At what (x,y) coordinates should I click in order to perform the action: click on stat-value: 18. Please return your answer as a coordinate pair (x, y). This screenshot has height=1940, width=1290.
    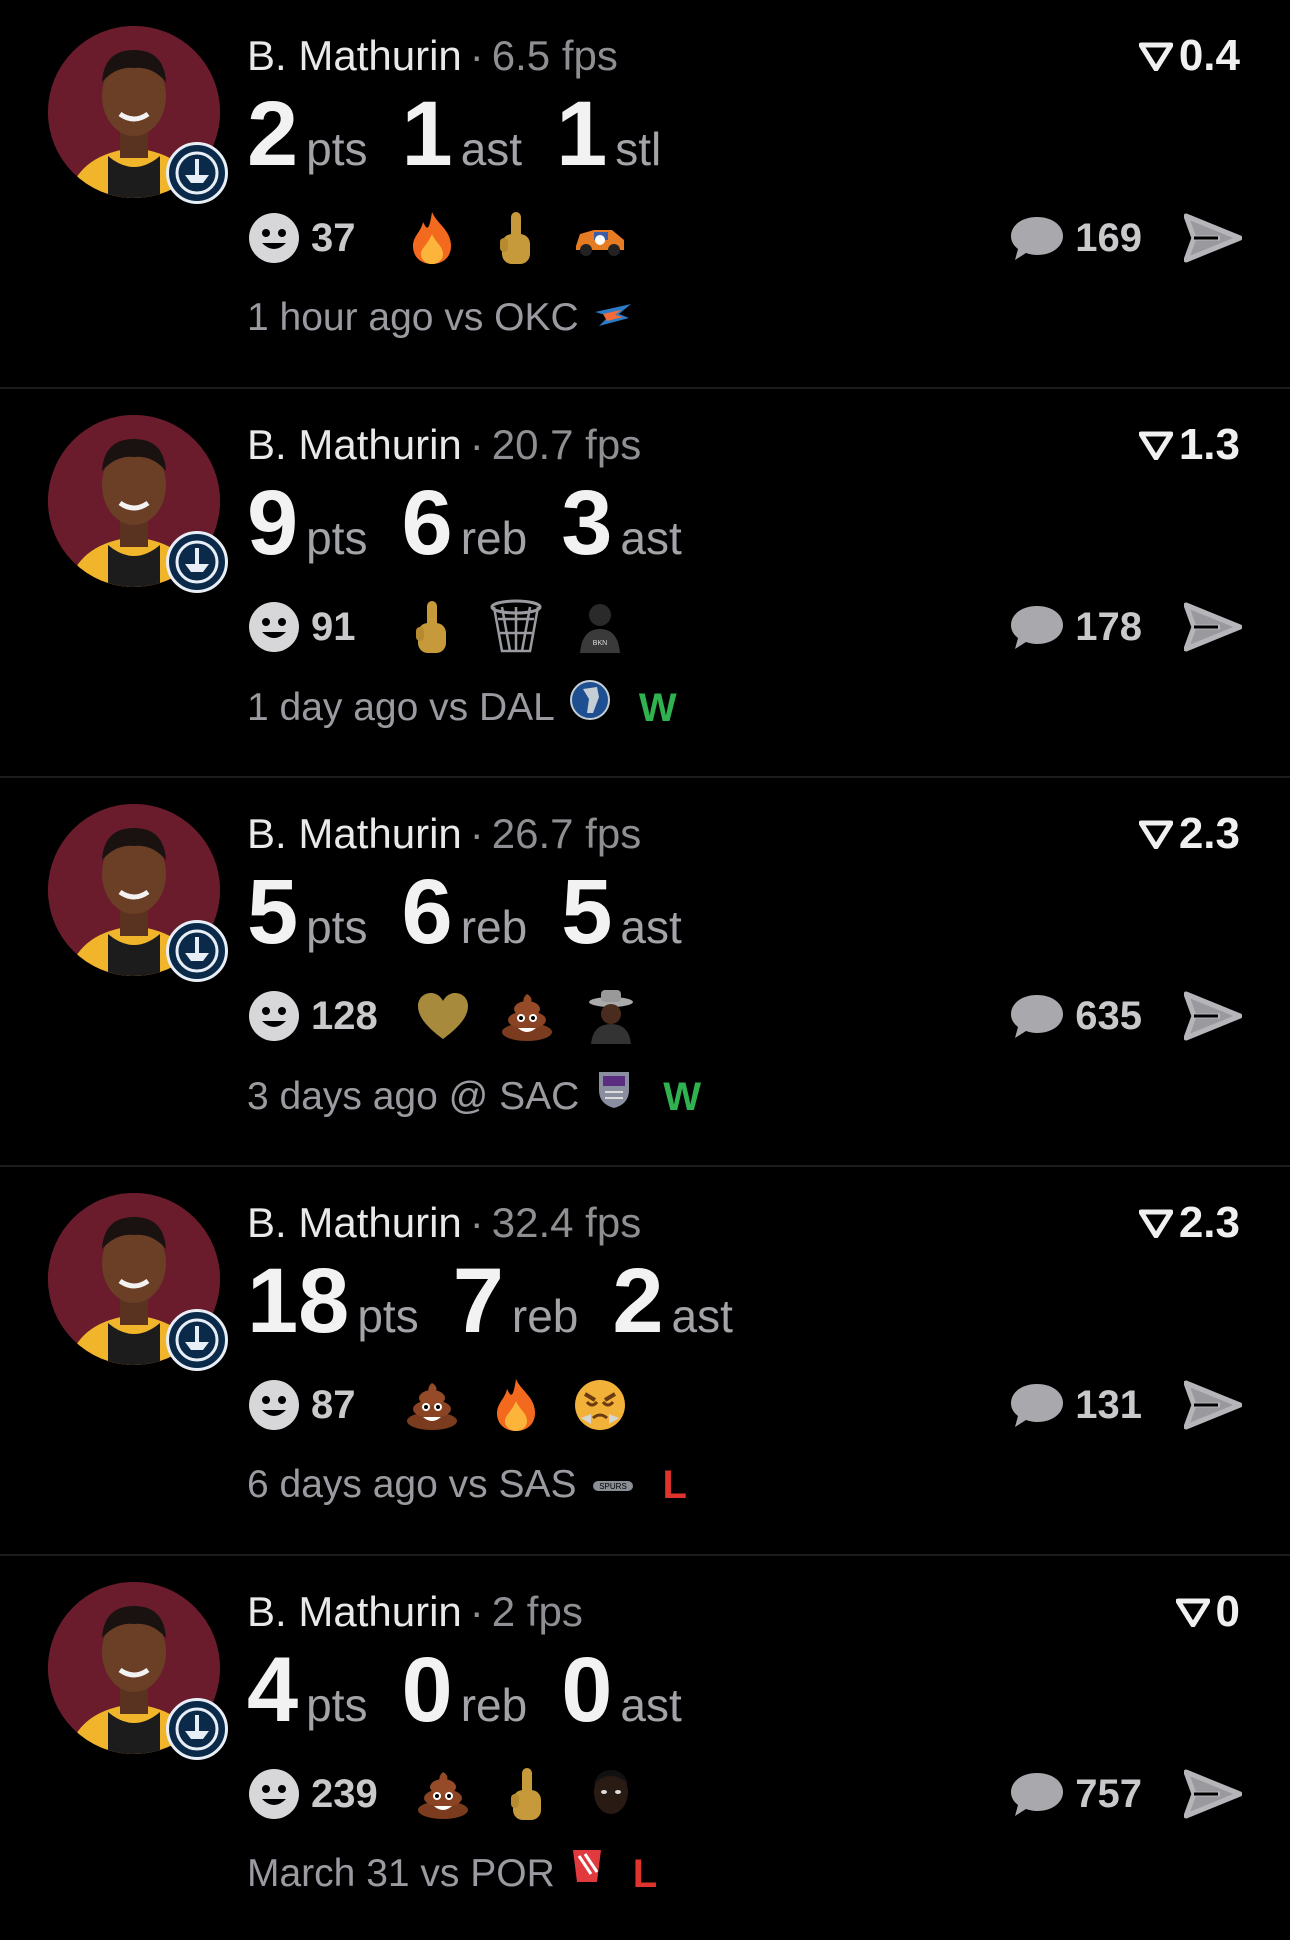
    Looking at the image, I should click on (298, 1301).